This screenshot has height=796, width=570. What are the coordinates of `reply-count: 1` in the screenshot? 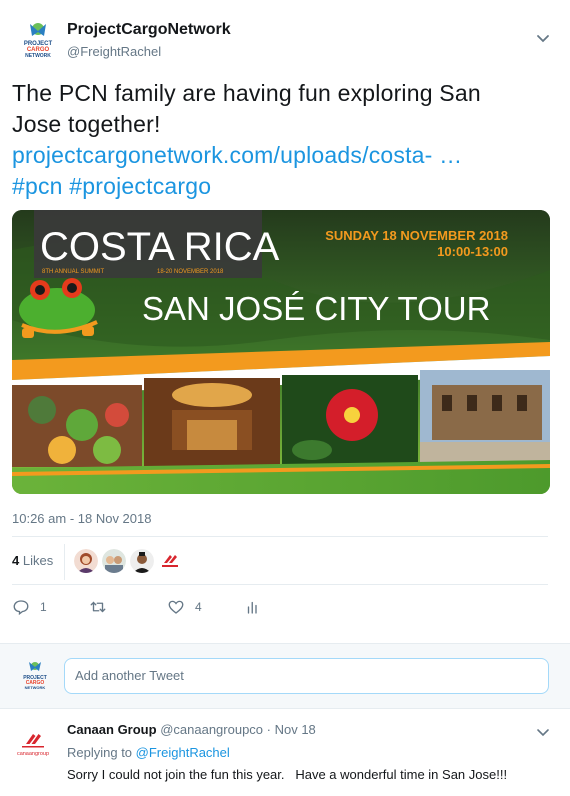 It's located at (43, 607).